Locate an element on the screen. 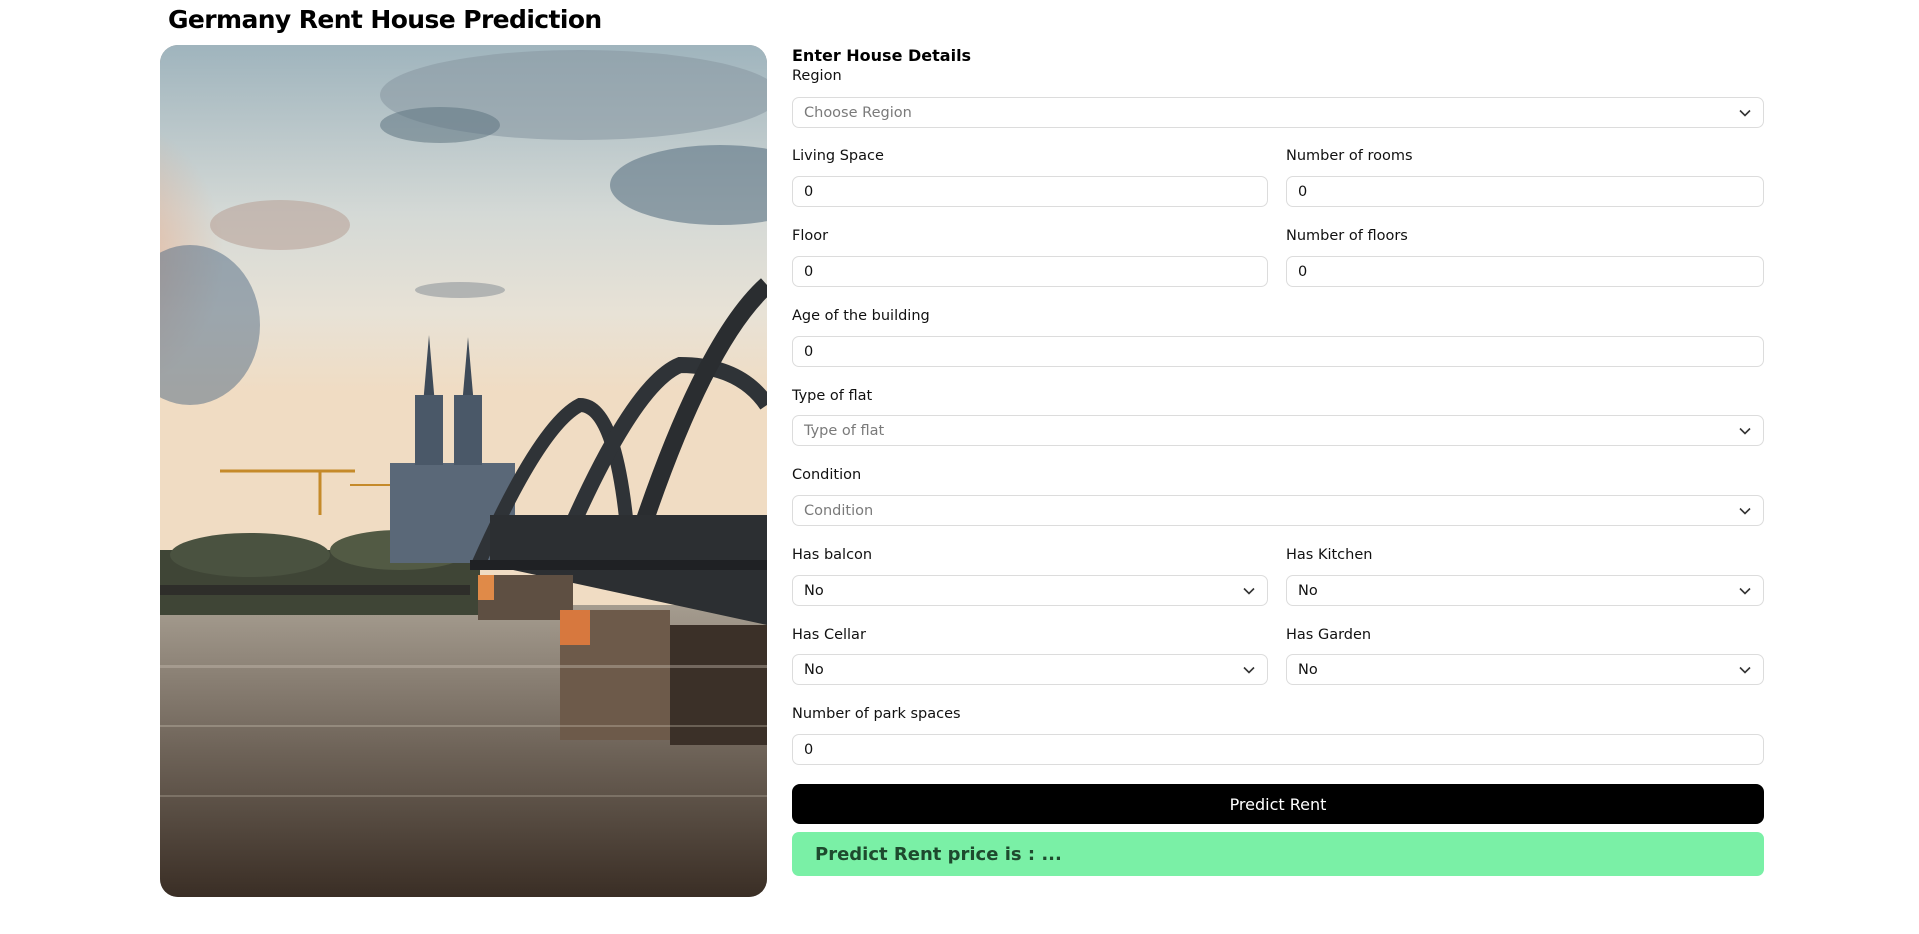  cellar-select-value: No is located at coordinates (814, 669).